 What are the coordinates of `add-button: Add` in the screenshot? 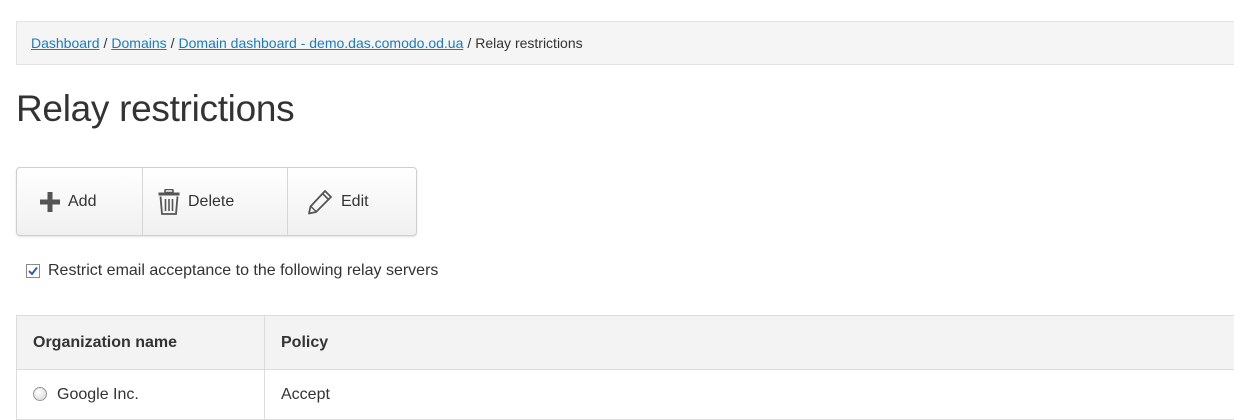 It's located at (80, 201).